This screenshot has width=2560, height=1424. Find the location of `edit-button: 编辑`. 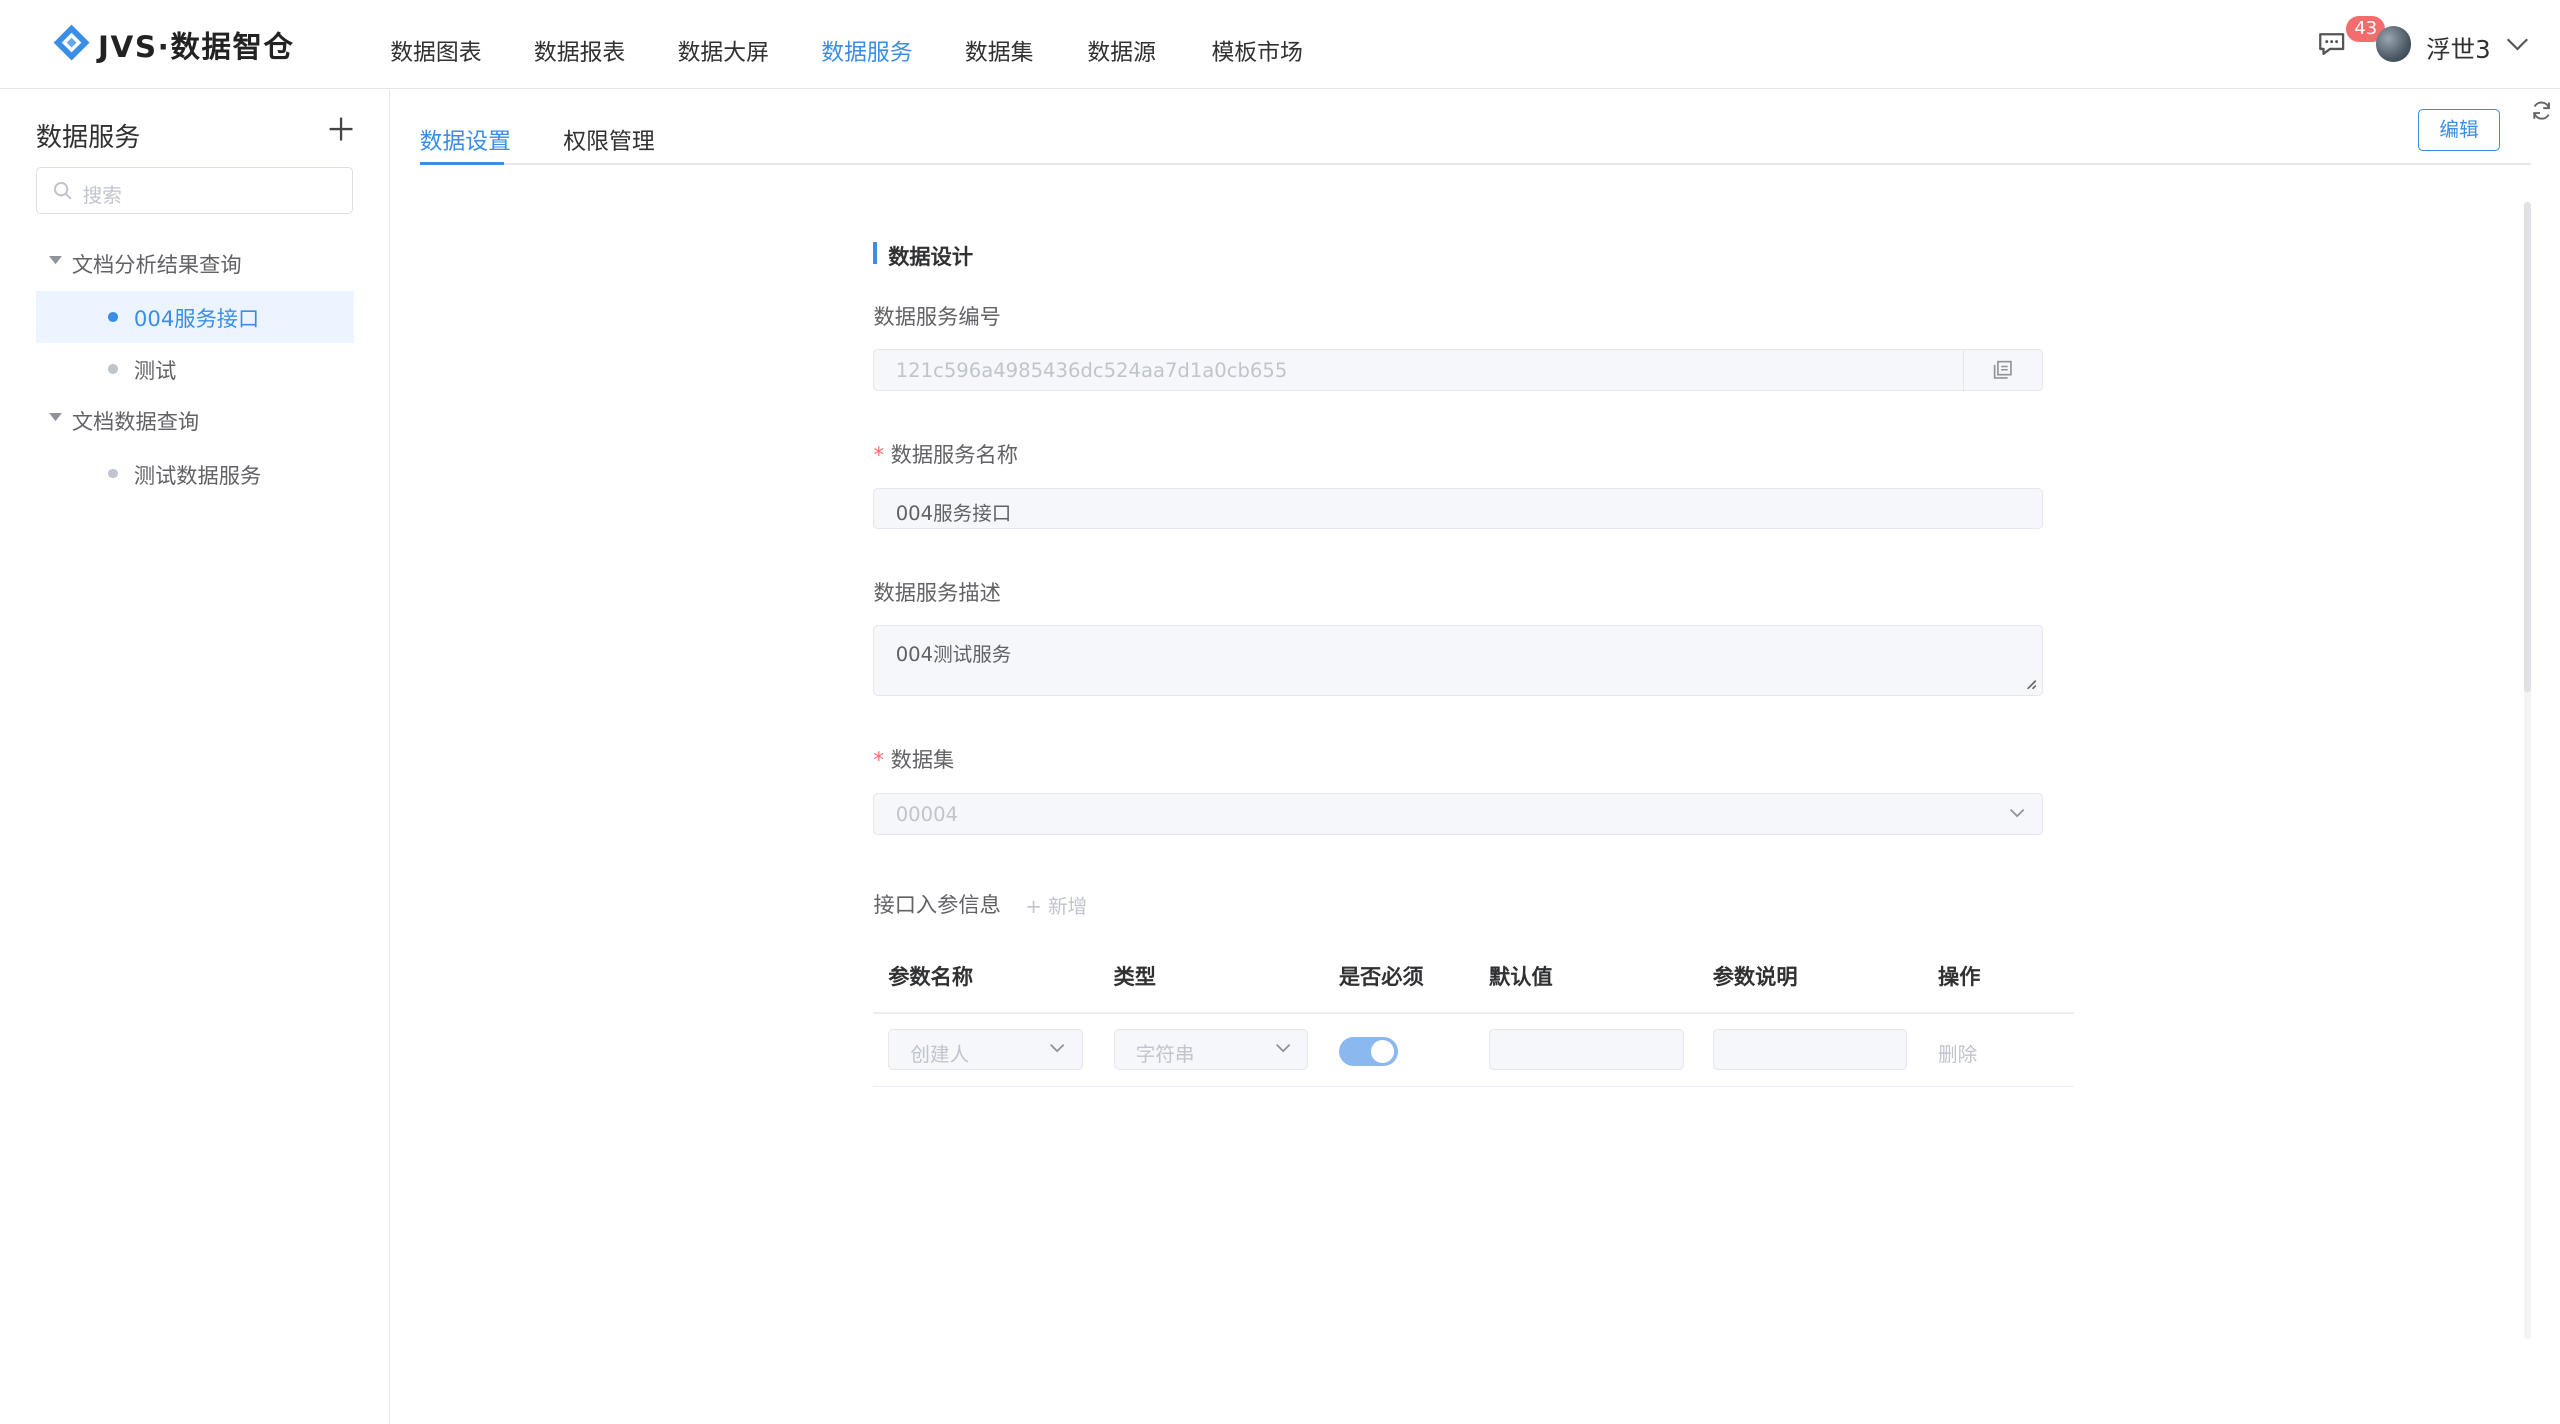

edit-button: 编辑 is located at coordinates (2459, 130).